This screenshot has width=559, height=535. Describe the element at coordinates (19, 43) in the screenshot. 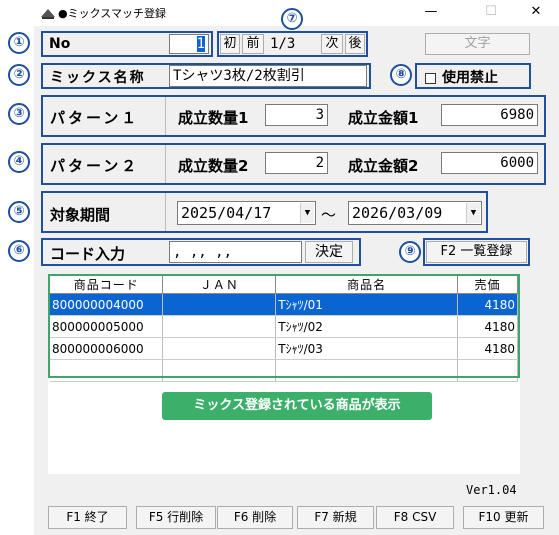

I see `callout-1: ①` at that location.